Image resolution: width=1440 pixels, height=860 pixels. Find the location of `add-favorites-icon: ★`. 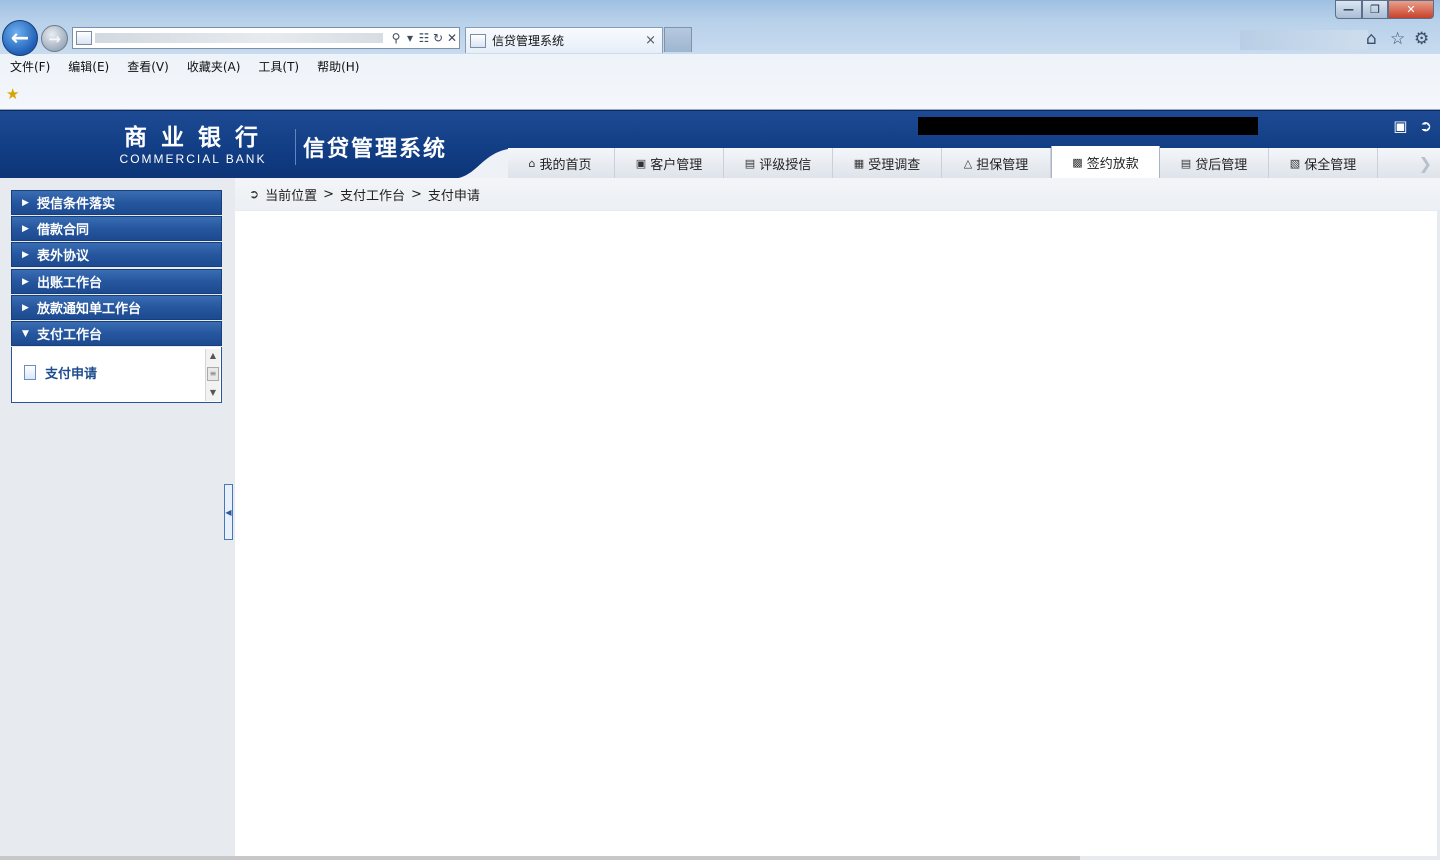

add-favorites-icon: ★ is located at coordinates (12, 94).